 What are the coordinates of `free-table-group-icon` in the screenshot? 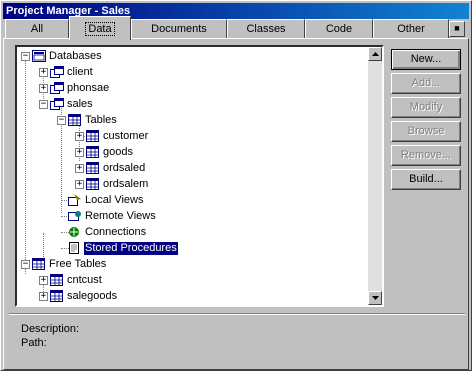 It's located at (38, 264).